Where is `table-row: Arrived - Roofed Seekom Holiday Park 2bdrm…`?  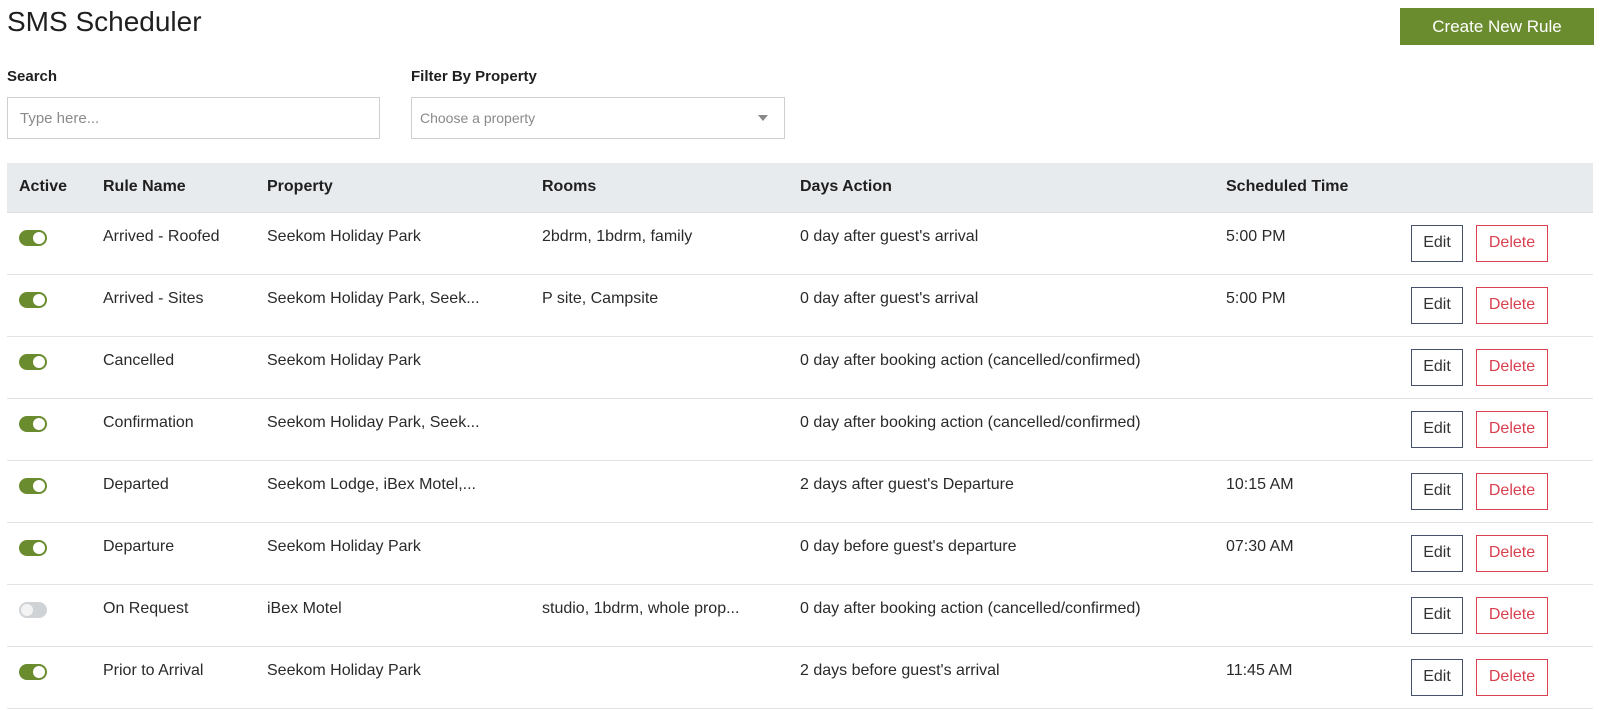
table-row: Arrived - Roofed Seekom Holiday Park 2bdrm… is located at coordinates (800, 243).